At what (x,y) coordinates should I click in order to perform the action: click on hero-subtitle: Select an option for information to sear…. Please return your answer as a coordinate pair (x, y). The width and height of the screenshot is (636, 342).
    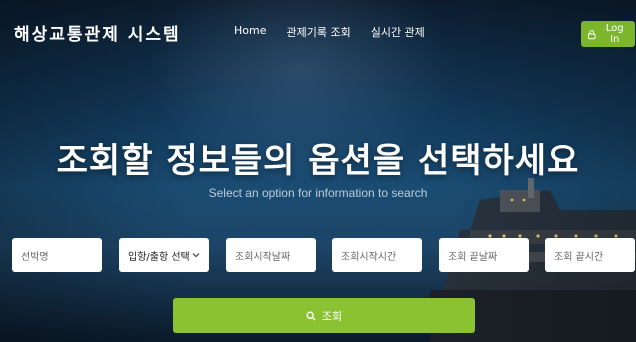
    Looking at the image, I should click on (318, 193).